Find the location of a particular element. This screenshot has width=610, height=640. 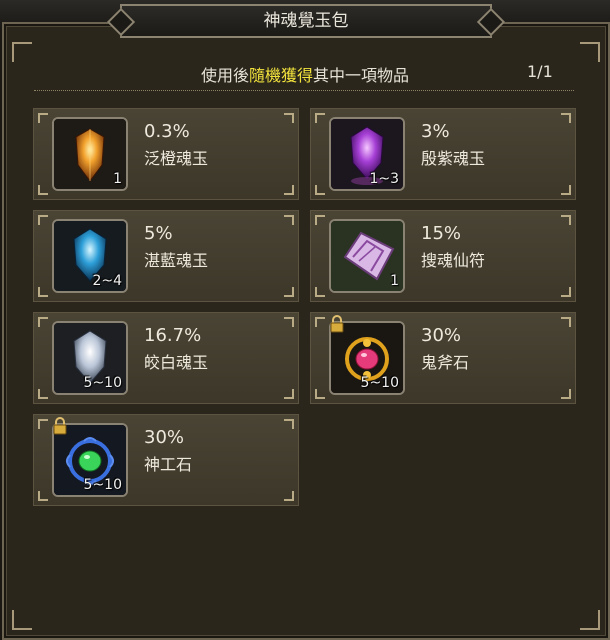

instruction-prefix: 使用後 is located at coordinates (224, 75).